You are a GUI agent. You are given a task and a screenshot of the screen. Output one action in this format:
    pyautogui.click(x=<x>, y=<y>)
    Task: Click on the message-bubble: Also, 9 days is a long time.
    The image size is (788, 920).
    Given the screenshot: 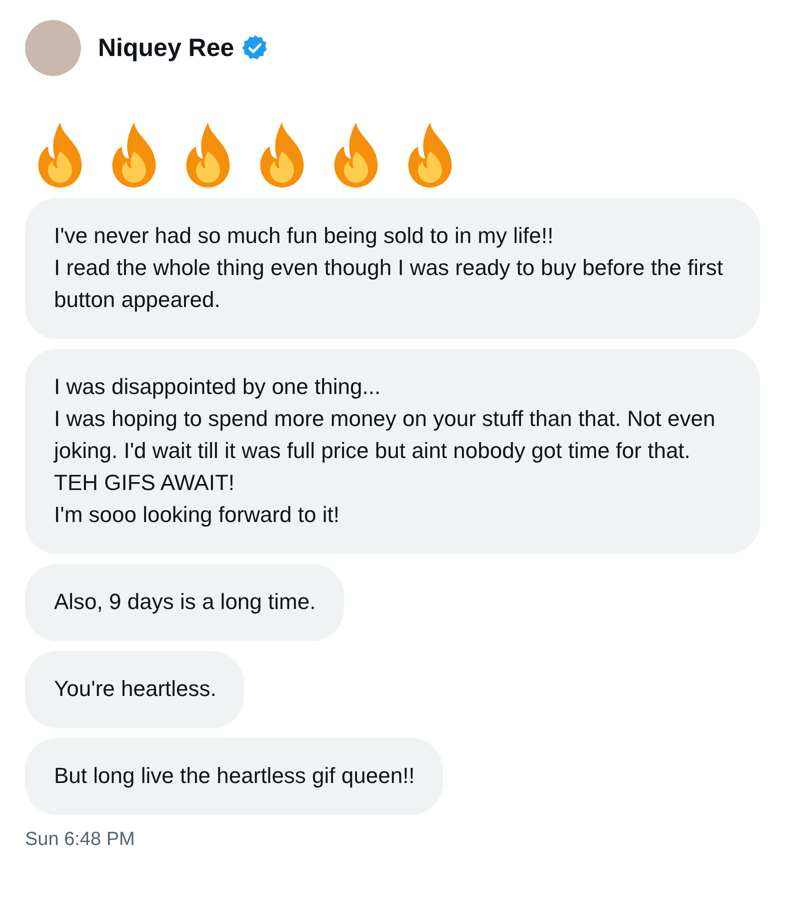 What is the action you would take?
    pyautogui.click(x=184, y=602)
    